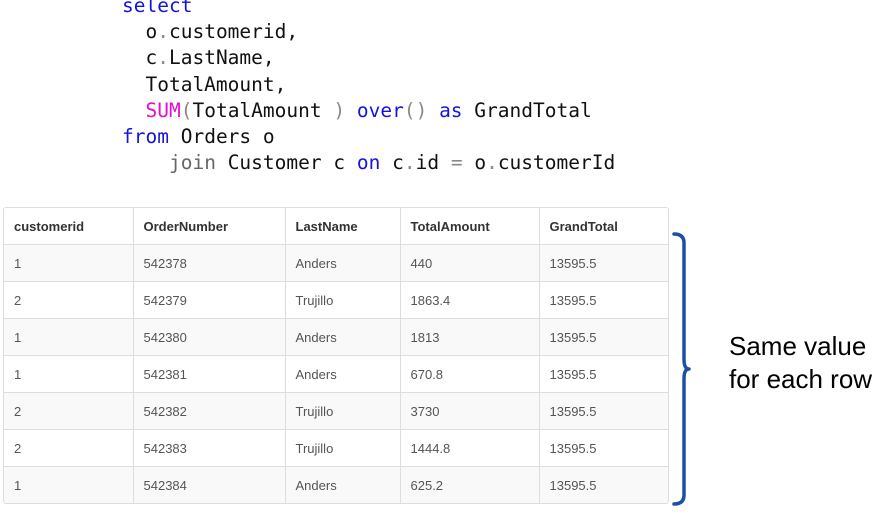 The height and width of the screenshot is (515, 893). I want to click on cell-totalamount: 1444.8, so click(470, 448).